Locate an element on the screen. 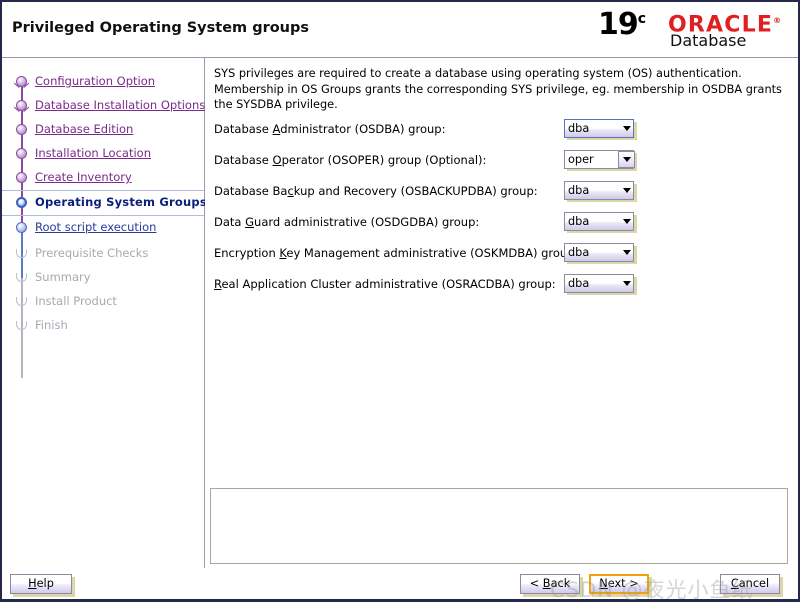 Image resolution: width=800 pixels, height=602 pixels. mnemonic-letter: O is located at coordinates (277, 160).